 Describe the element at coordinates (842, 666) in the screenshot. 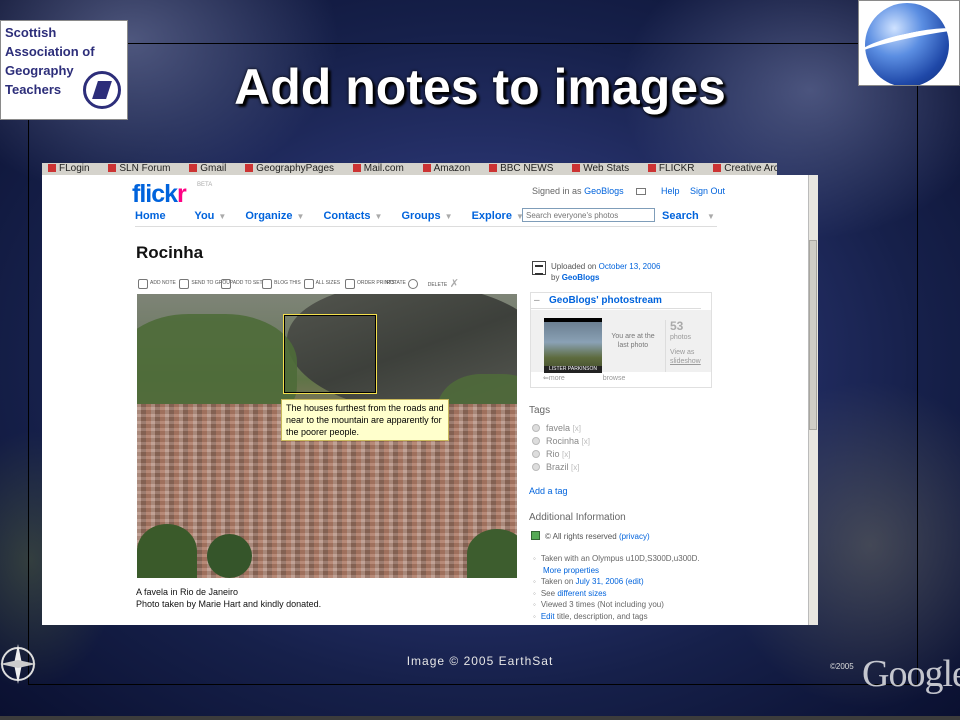

I see `copyright-label: ©2005` at that location.